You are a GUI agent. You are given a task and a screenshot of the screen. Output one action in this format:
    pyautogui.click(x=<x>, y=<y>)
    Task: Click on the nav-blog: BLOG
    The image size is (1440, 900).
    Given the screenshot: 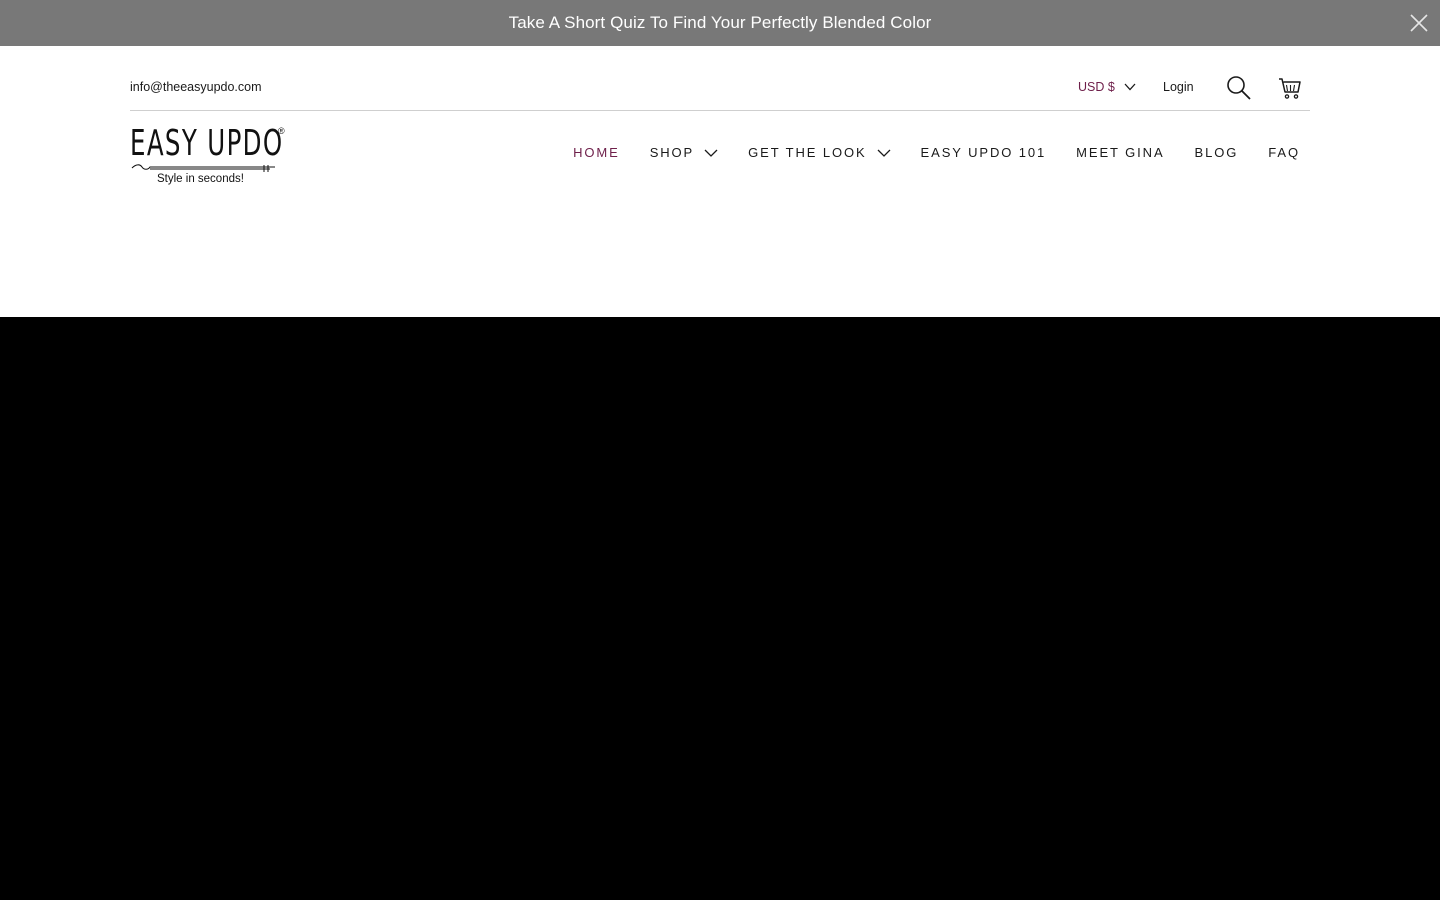 What is the action you would take?
    pyautogui.click(x=1217, y=152)
    